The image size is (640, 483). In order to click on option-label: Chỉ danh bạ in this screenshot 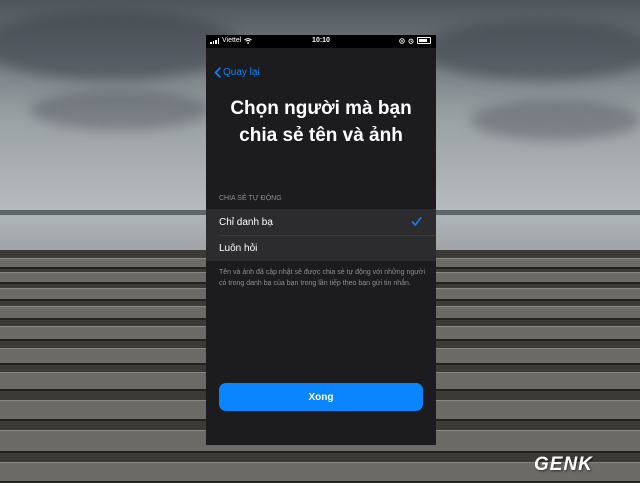, I will do `click(246, 222)`.